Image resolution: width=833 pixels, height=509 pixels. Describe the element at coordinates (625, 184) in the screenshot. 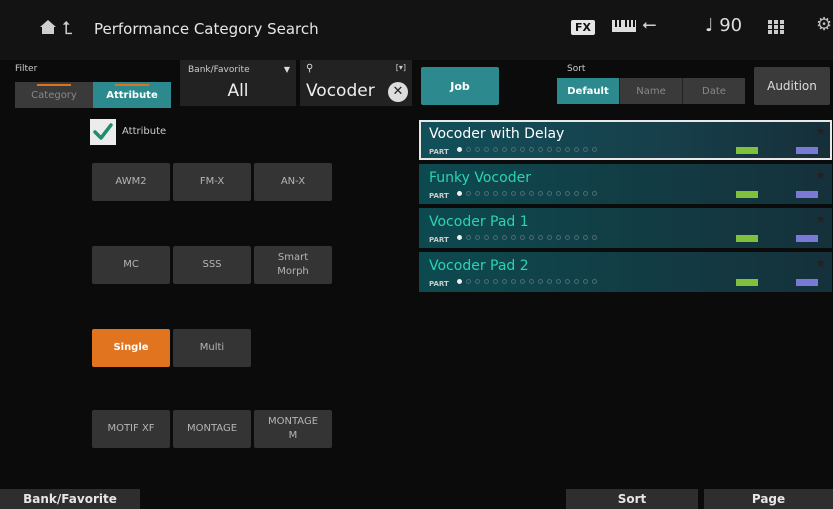

I see `list-item: Funky Vocoder PART ★` at that location.